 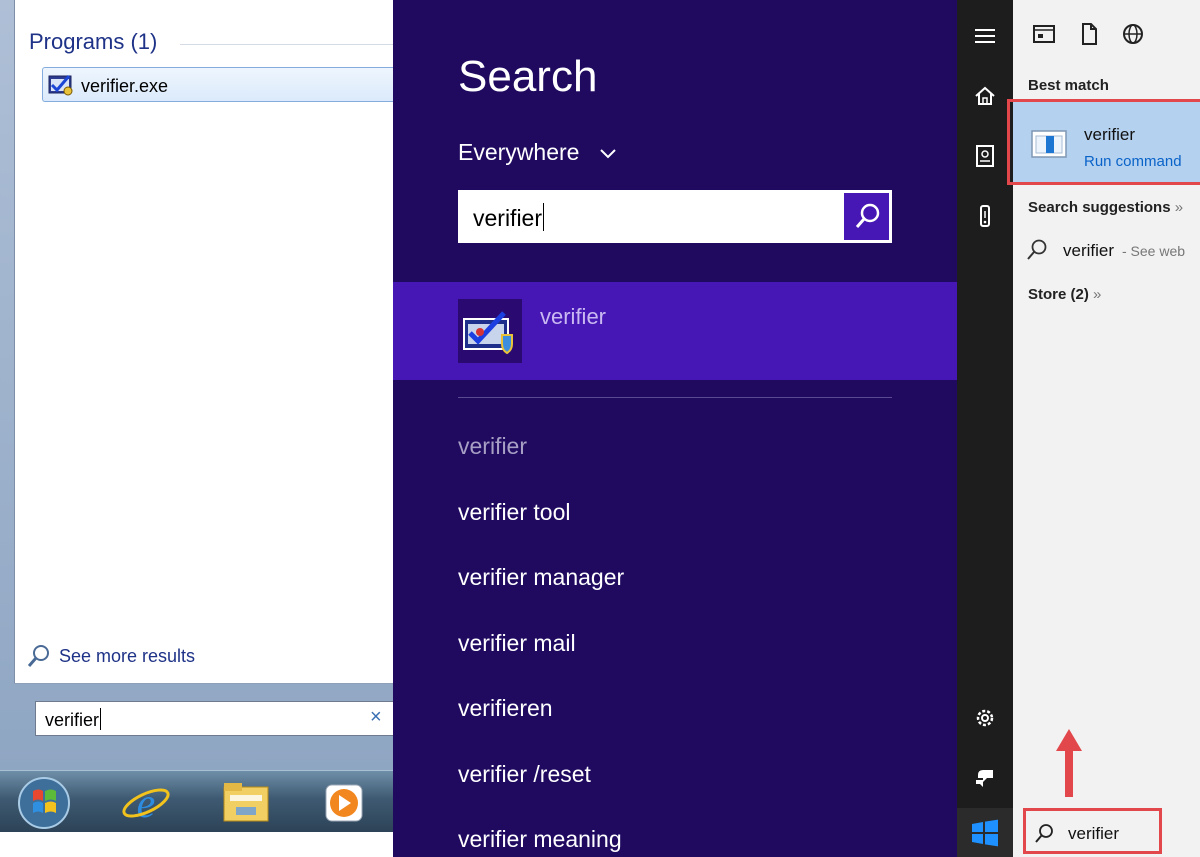 I want to click on notebook-icon, so click(x=985, y=156).